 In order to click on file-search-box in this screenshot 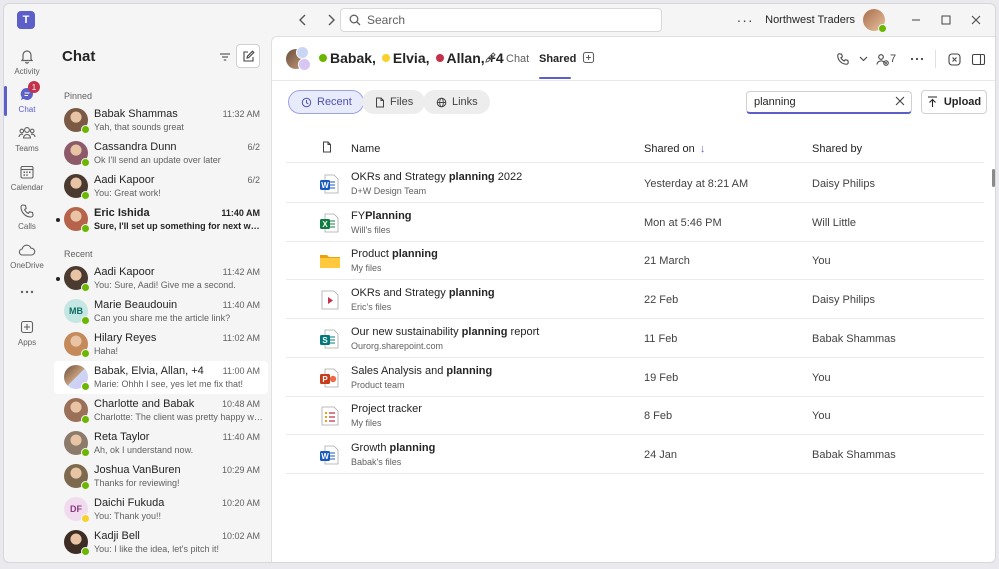, I will do `click(829, 102)`.